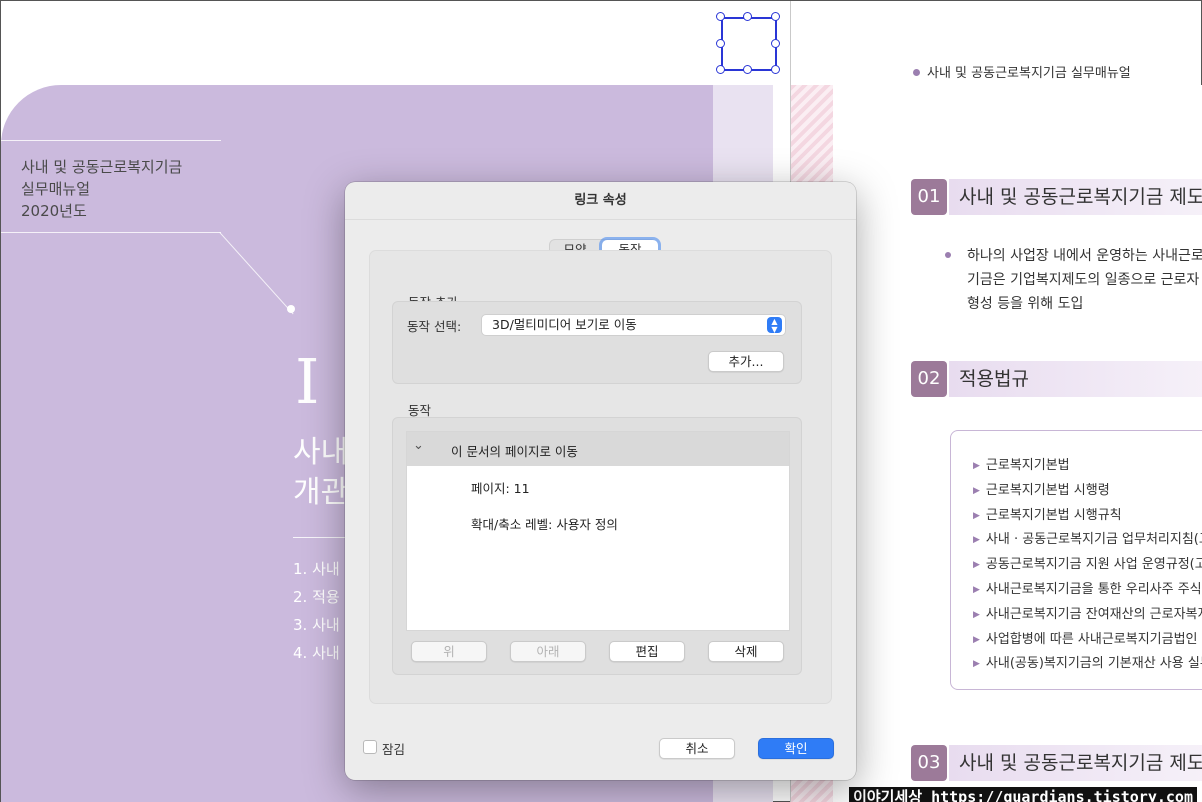 The width and height of the screenshot is (1202, 802). What do you see at coordinates (600, 201) in the screenshot?
I see `dialog-title: 링크 속성` at bounding box center [600, 201].